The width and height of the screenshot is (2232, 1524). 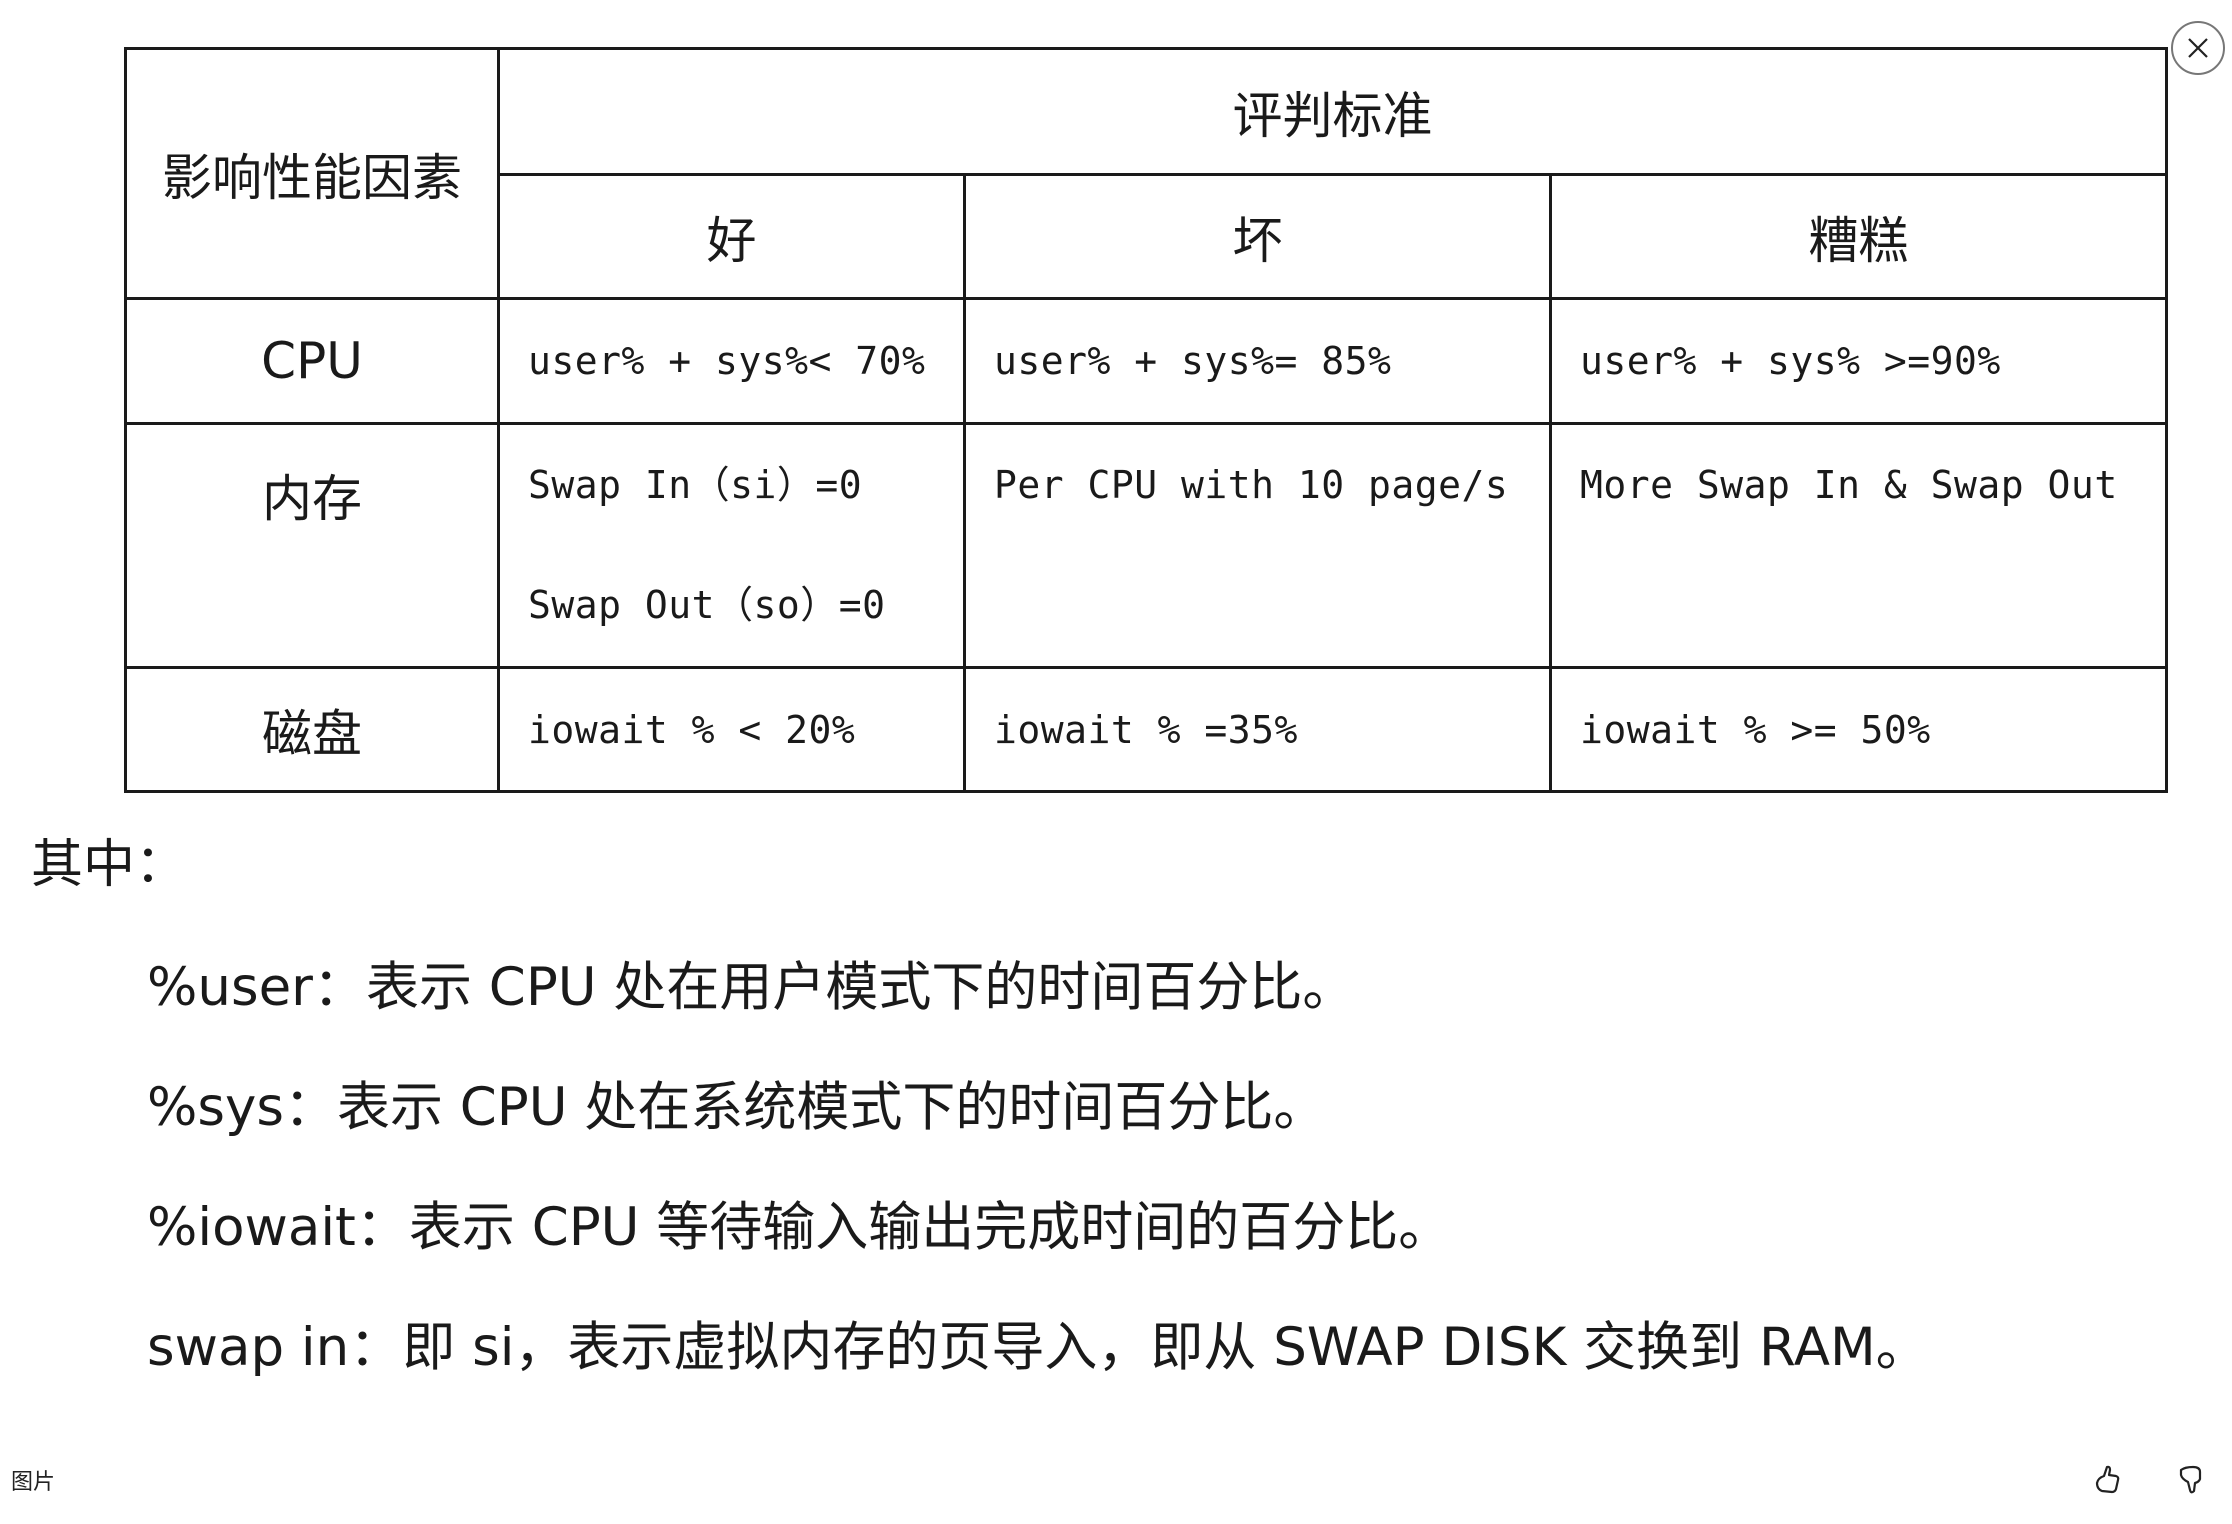 What do you see at coordinates (731, 545) in the screenshot?
I see `cell-memory-good: Swap In（si）=0 Swap Out（so）=0` at bounding box center [731, 545].